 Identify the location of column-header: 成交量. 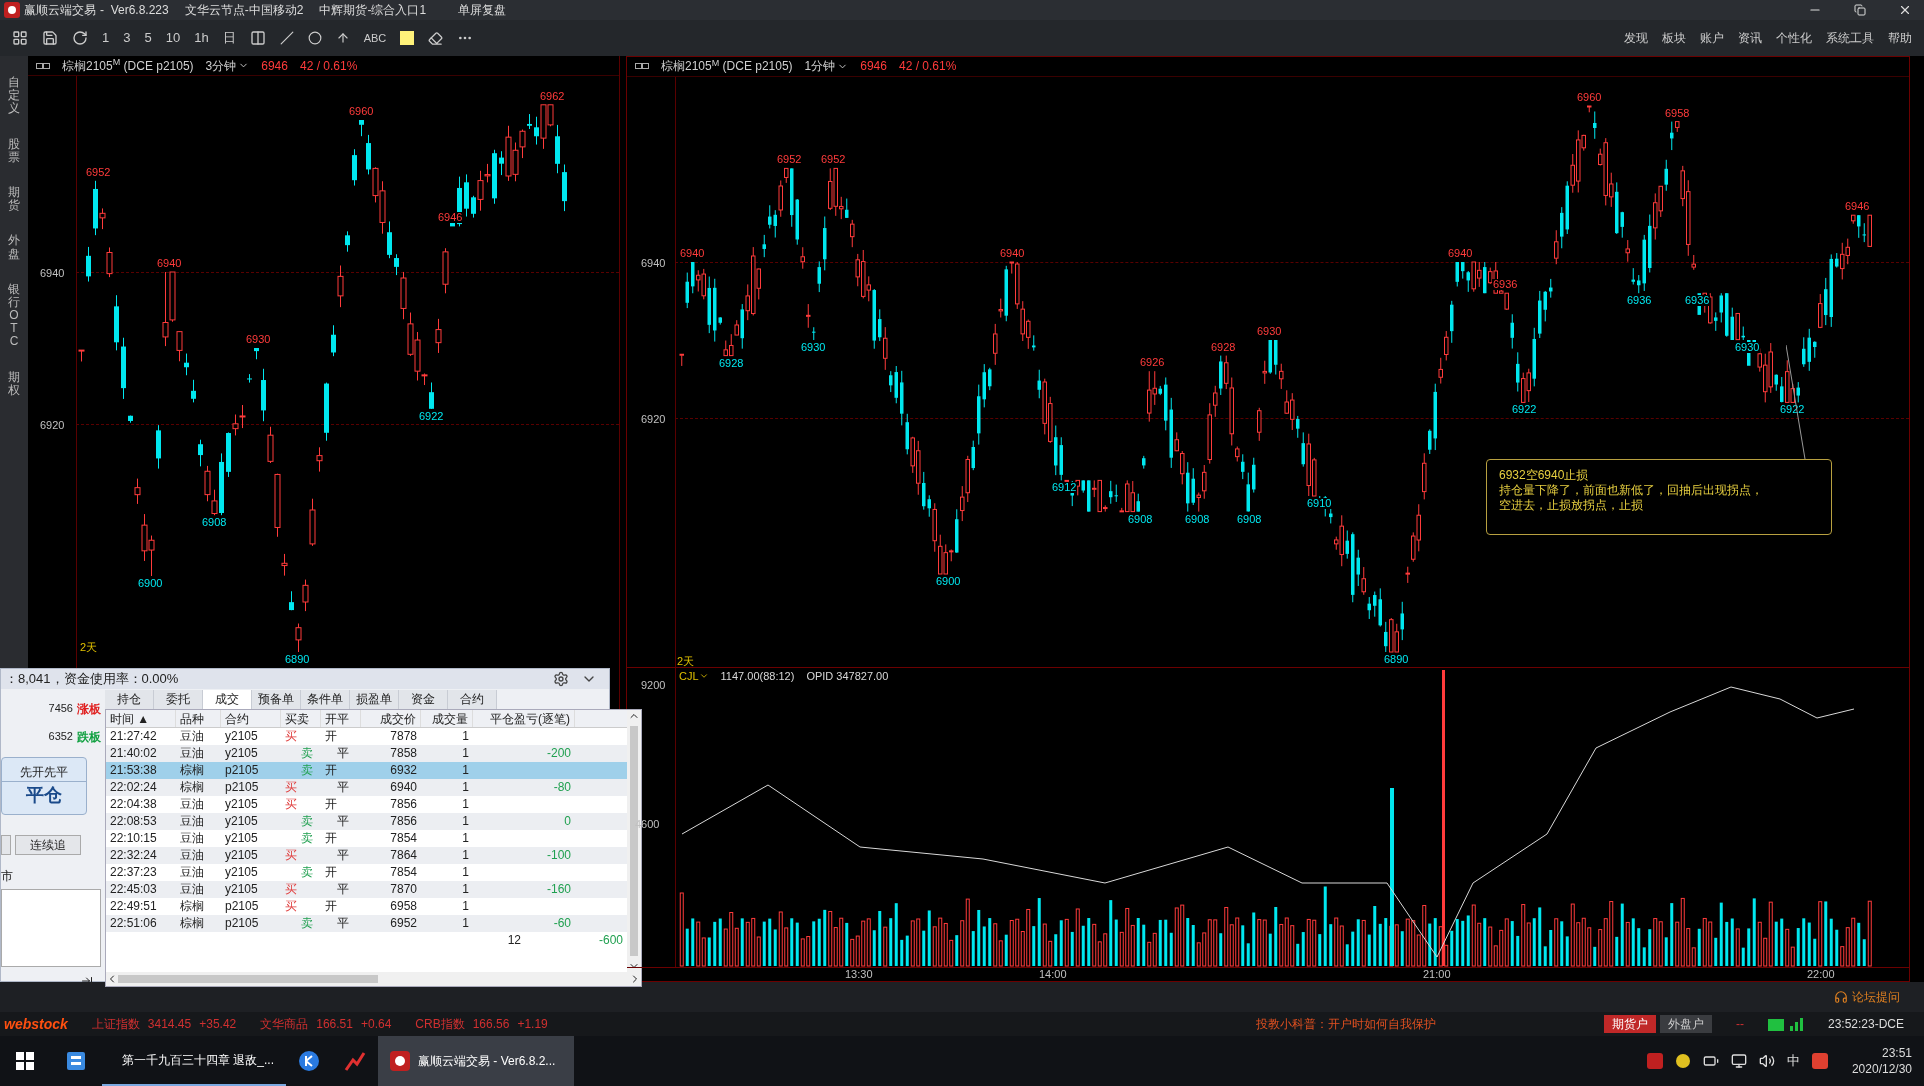
(447, 718).